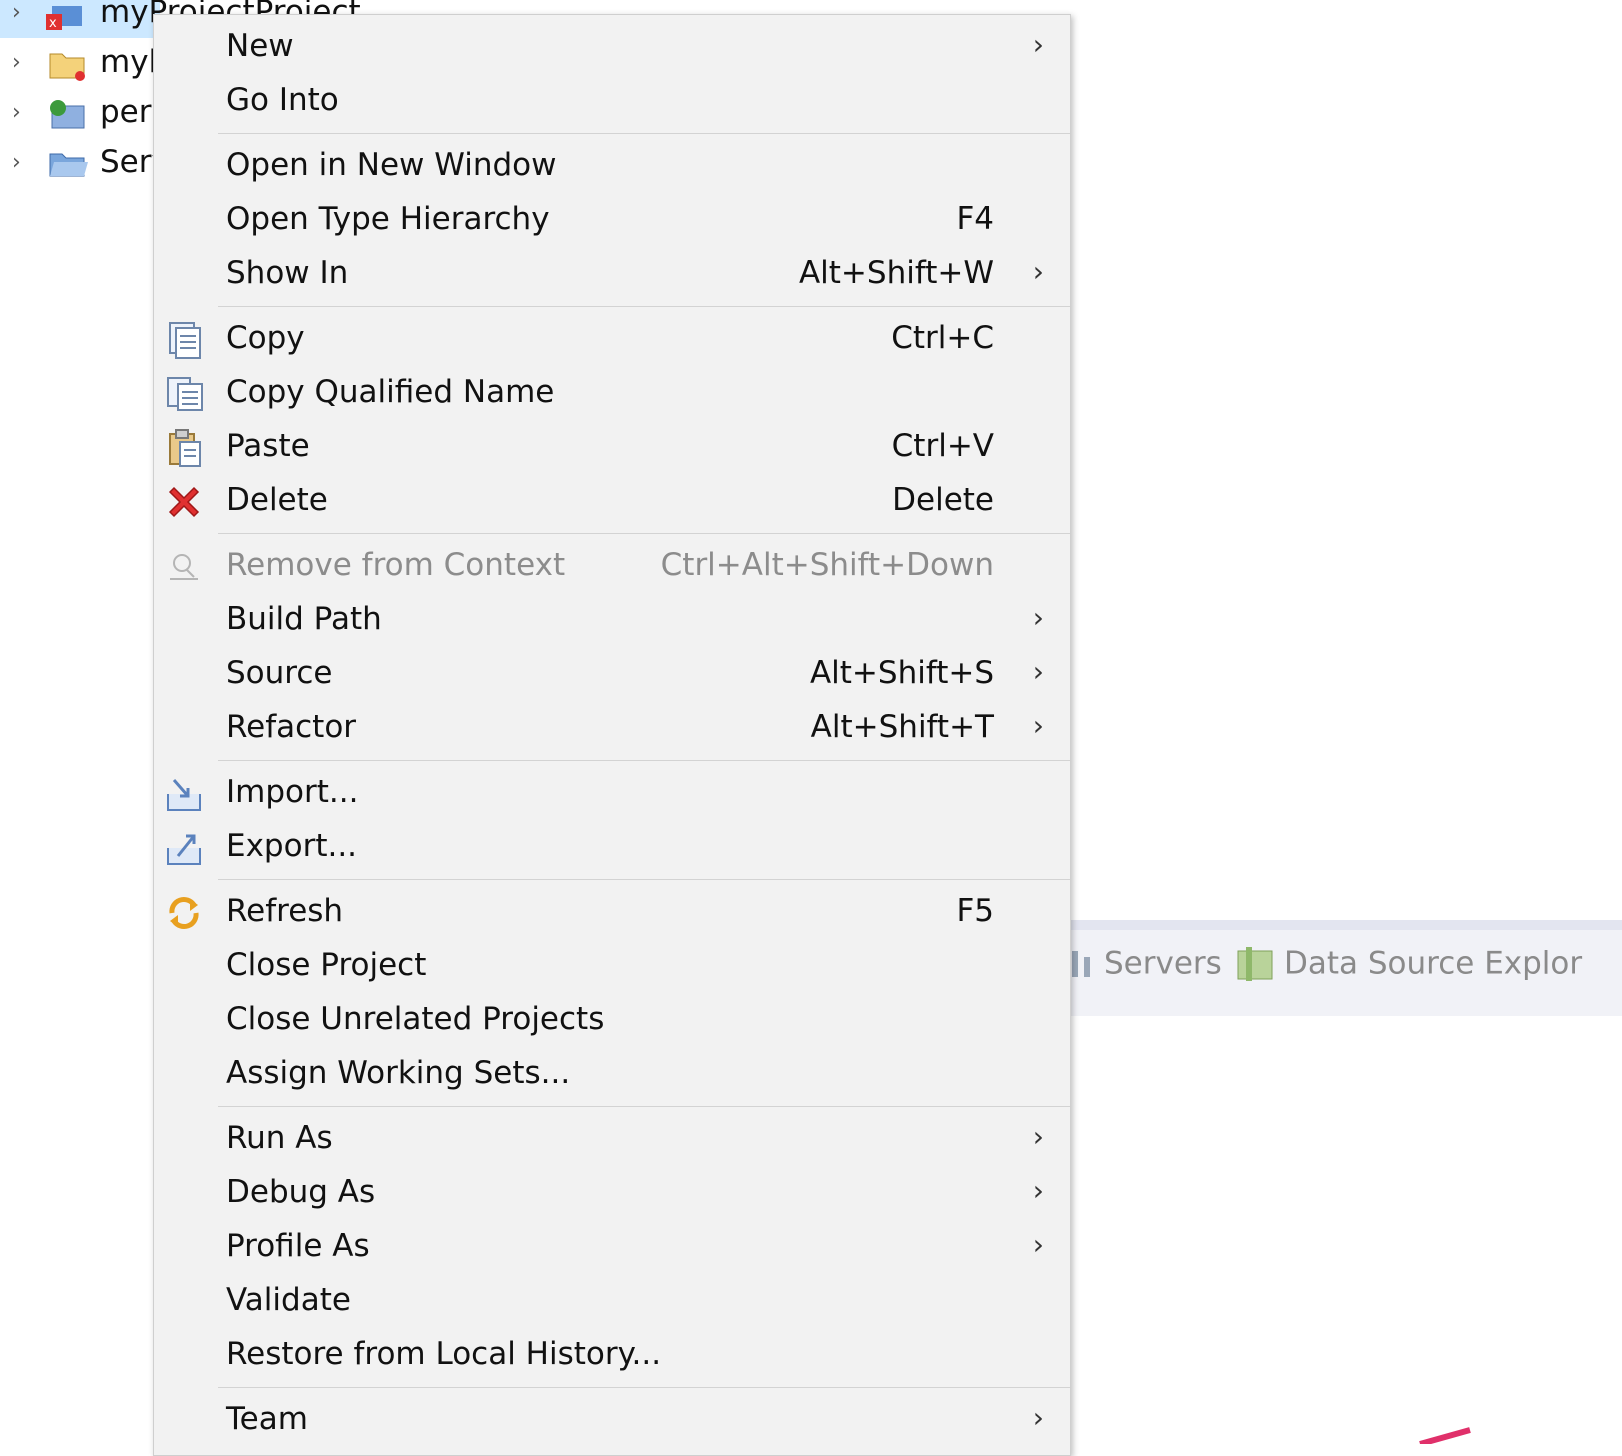 Image resolution: width=1622 pixels, height=1456 pixels. I want to click on project-explorer-tree: › x myProjectProject › myl › pers › Serv, so click(180, 100).